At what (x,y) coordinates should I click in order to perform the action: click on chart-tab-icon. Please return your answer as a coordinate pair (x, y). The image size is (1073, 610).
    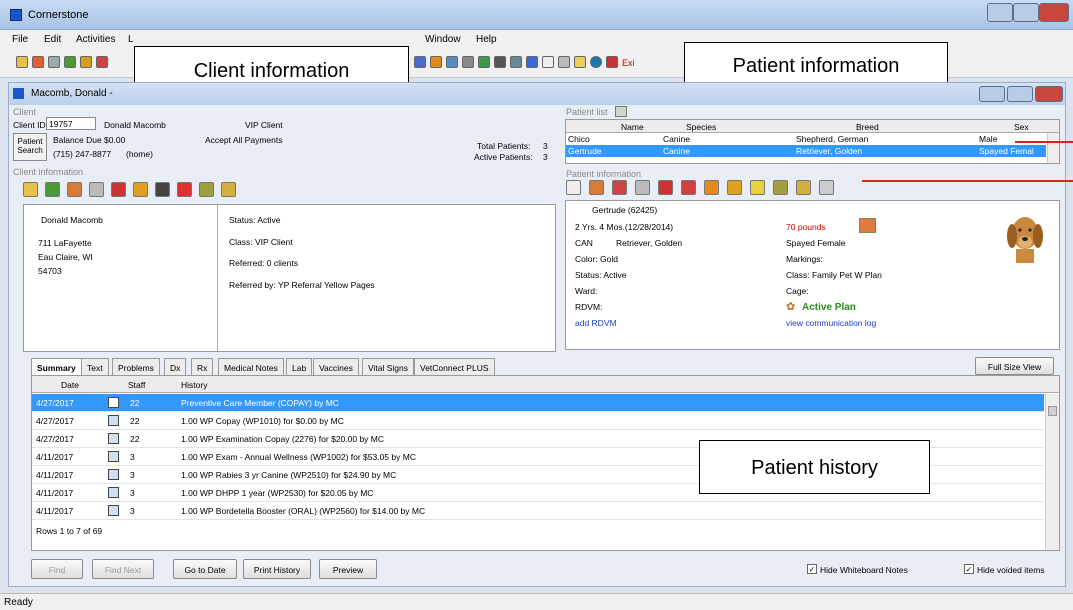
    Looking at the image, I should click on (711, 187).